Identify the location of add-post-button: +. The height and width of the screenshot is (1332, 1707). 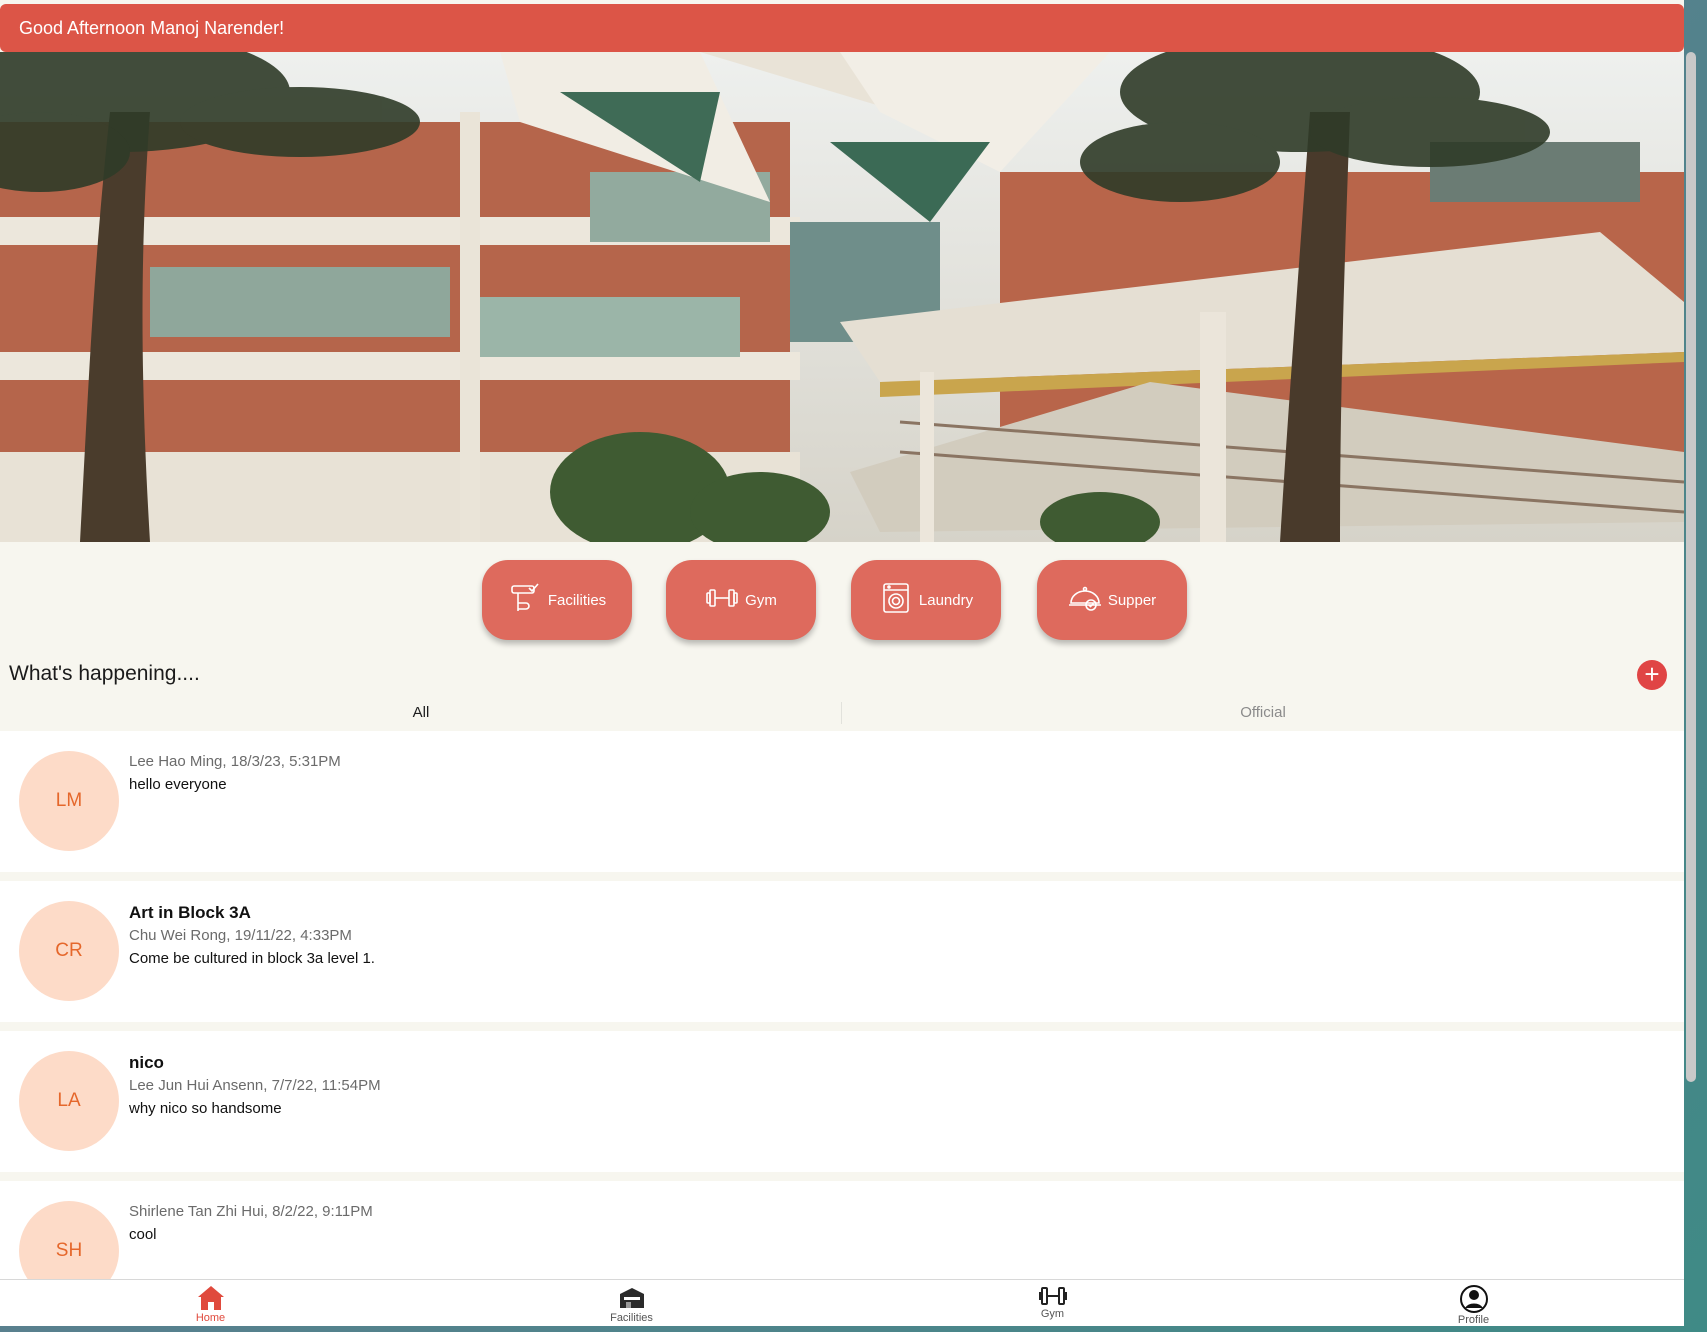
(1652, 675).